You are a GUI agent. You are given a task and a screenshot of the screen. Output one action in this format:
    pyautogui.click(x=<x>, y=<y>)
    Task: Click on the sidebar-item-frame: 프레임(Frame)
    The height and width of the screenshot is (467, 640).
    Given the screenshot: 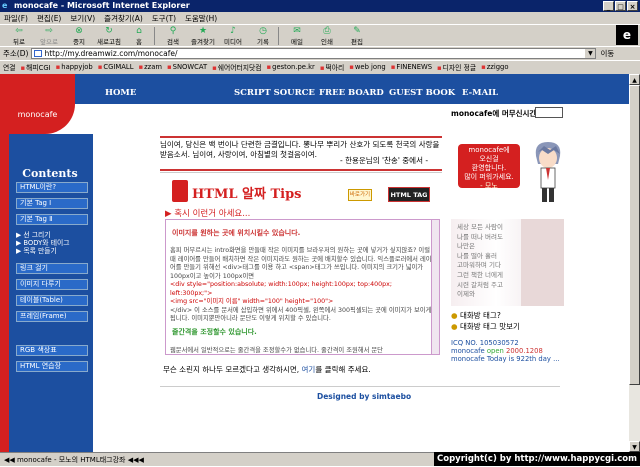 What is the action you would take?
    pyautogui.click(x=52, y=316)
    